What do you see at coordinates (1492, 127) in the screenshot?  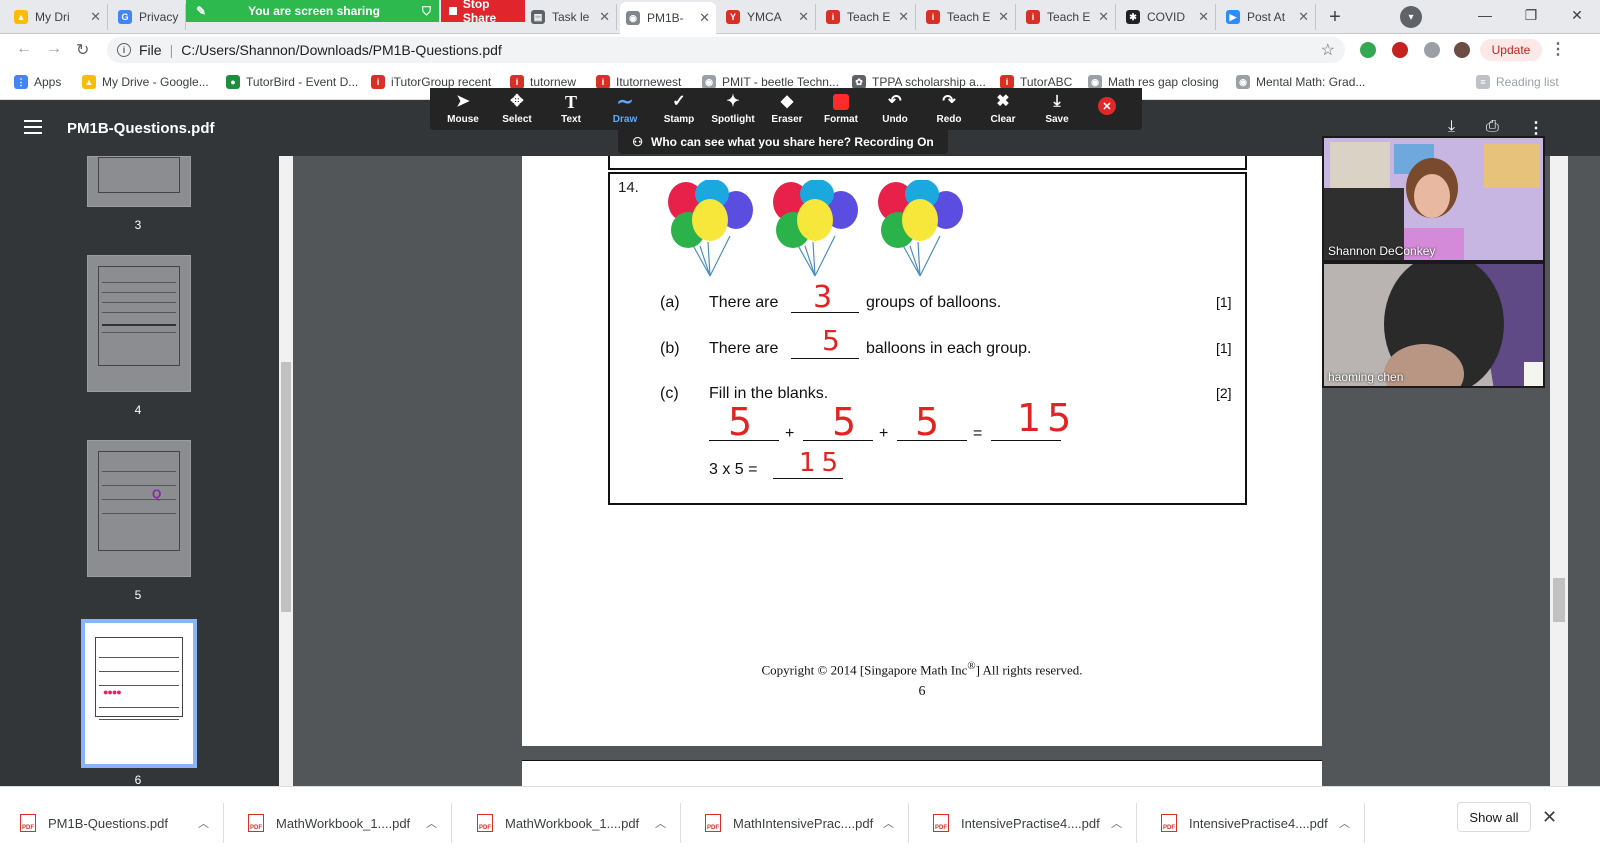 I see `print-icon: ⎙` at bounding box center [1492, 127].